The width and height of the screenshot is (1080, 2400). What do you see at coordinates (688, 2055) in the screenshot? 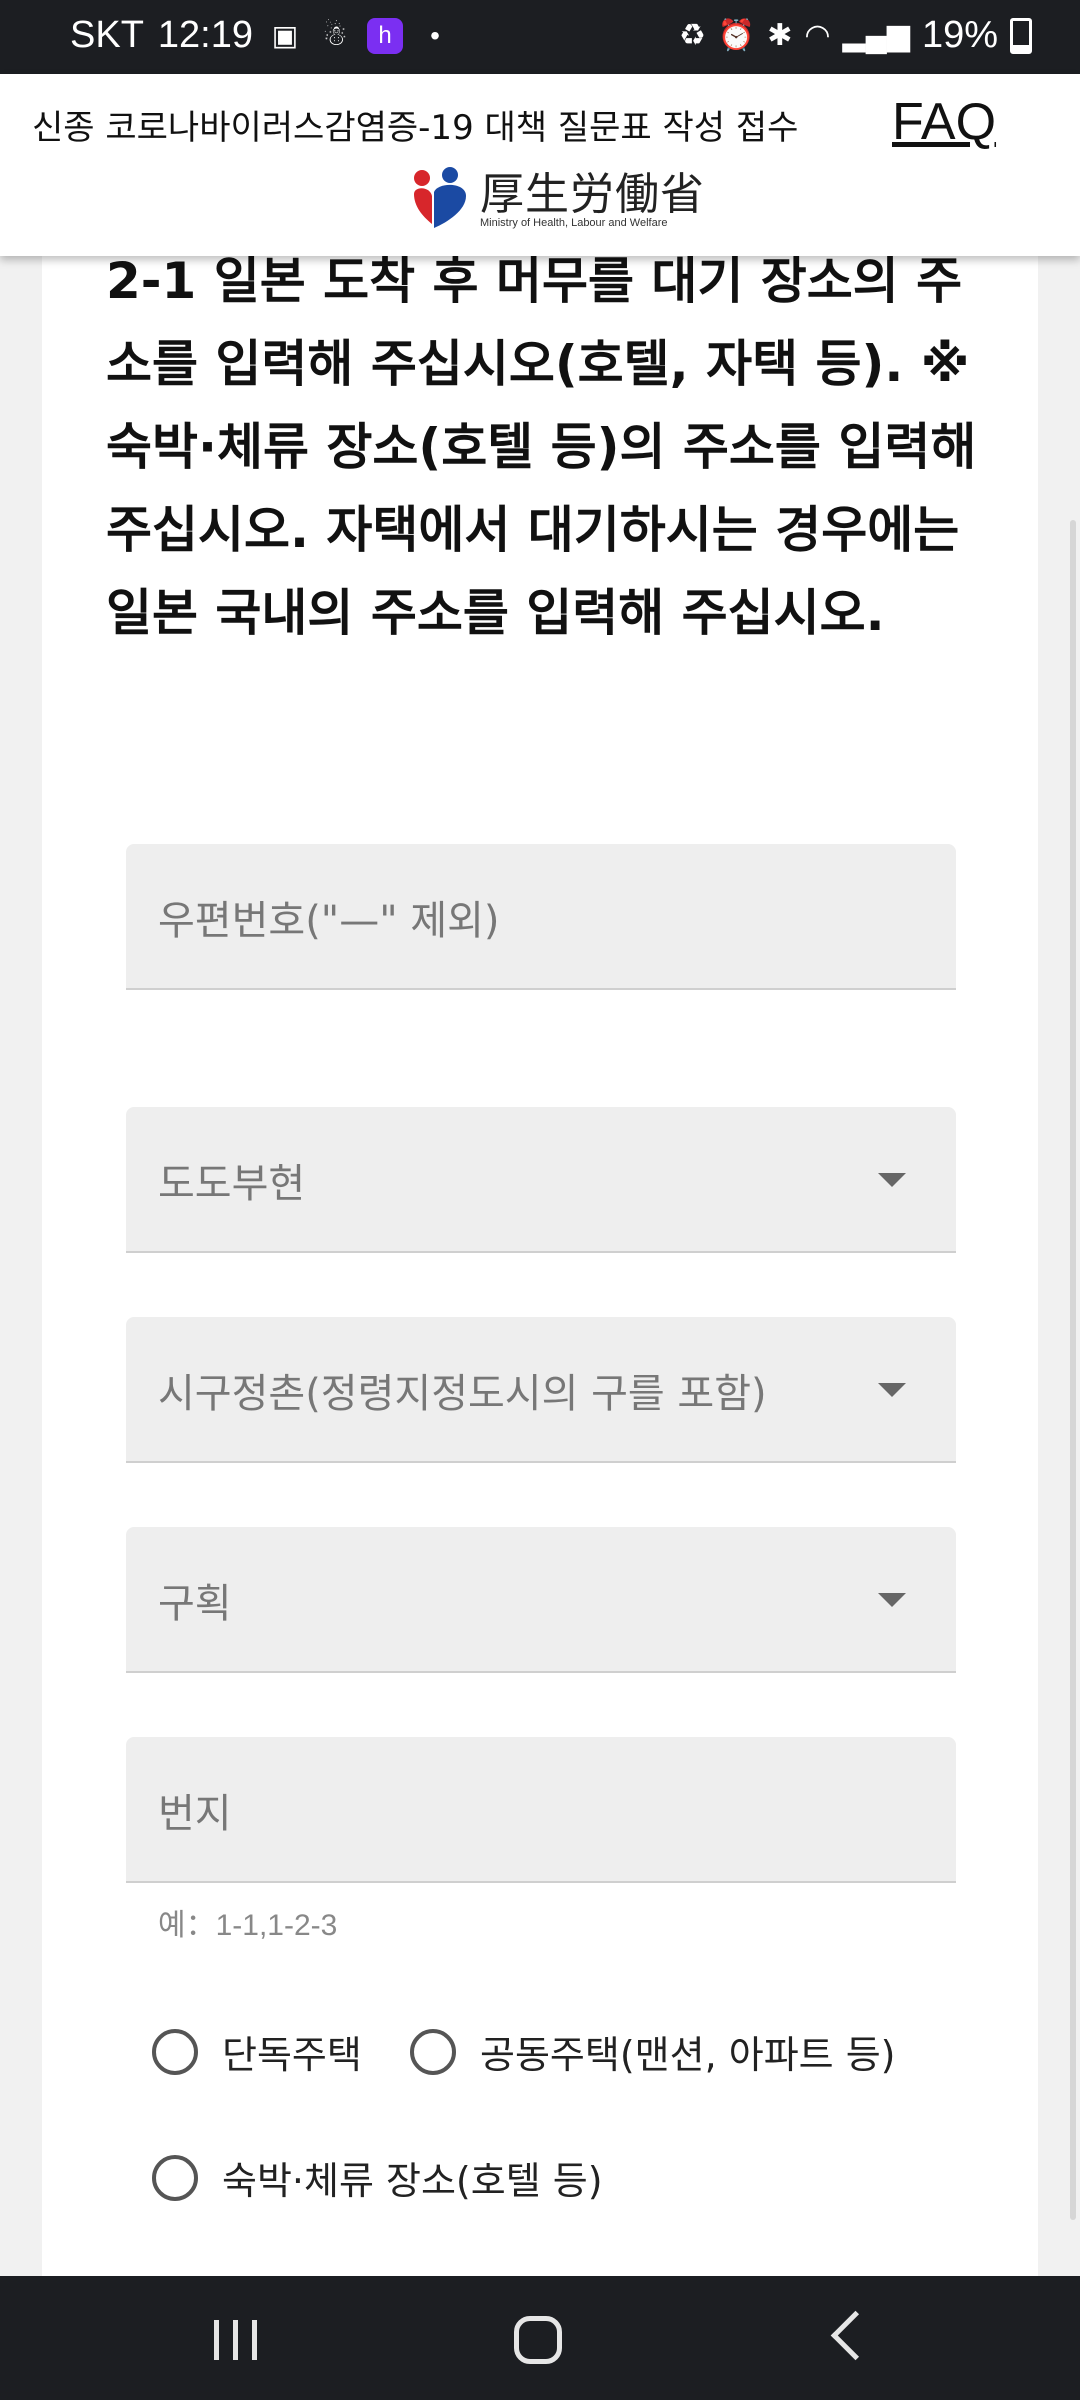
I see `radio-label: 공동주택(맨션, 아파트 등)` at bounding box center [688, 2055].